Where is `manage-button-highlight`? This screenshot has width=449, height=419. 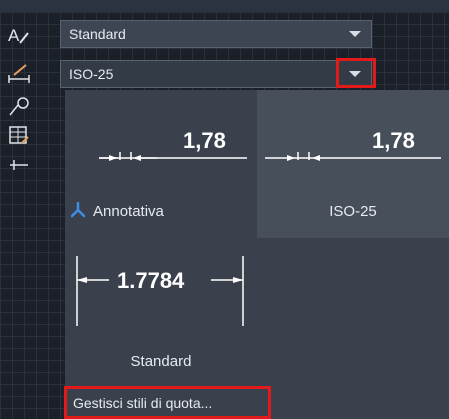 manage-button-highlight is located at coordinates (167, 402).